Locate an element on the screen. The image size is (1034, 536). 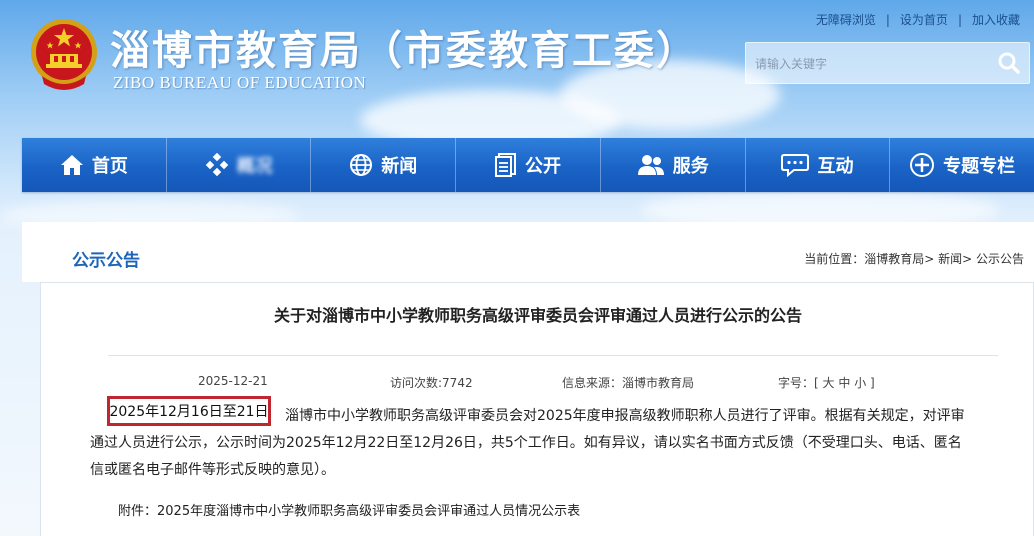
nav-item-public: 公开 is located at coordinates (528, 165).